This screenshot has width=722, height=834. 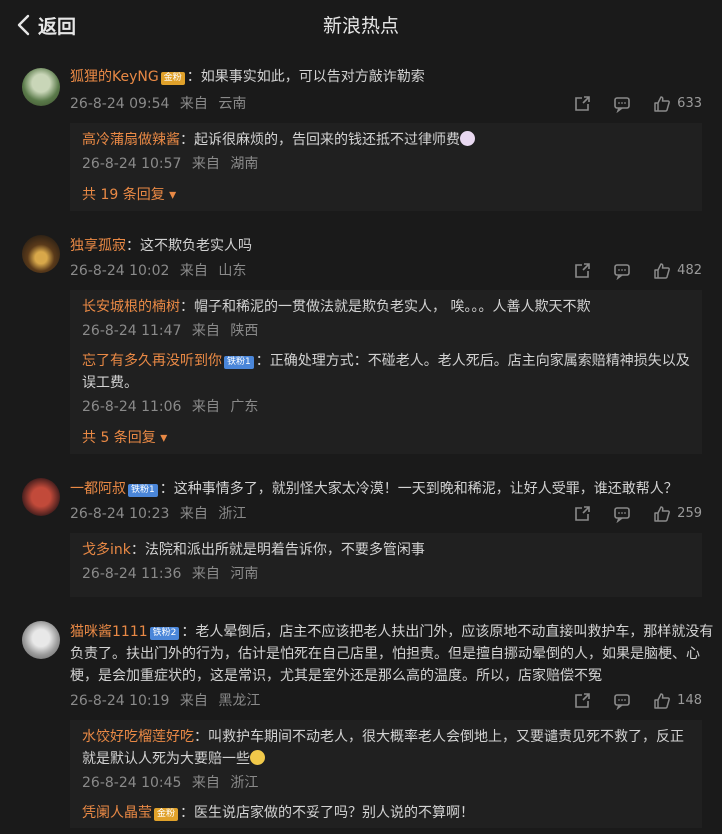 What do you see at coordinates (132, 407) in the screenshot?
I see `timestamp: 26-8-24 11:06` at bounding box center [132, 407].